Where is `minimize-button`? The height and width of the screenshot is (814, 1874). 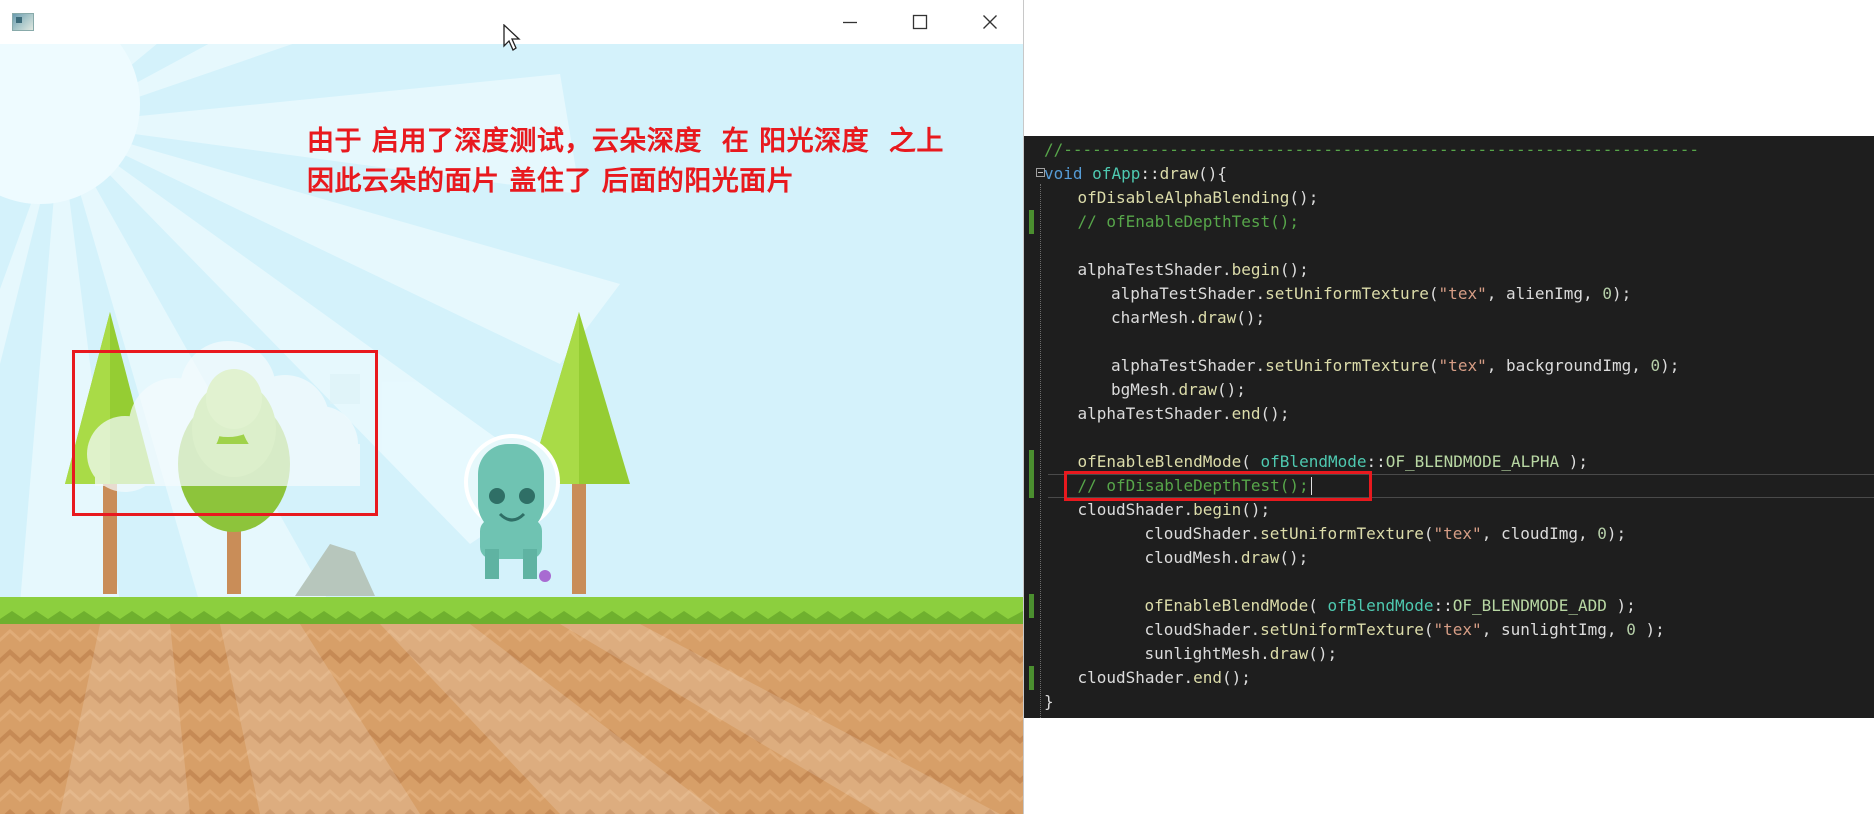
minimize-button is located at coordinates (850, 22).